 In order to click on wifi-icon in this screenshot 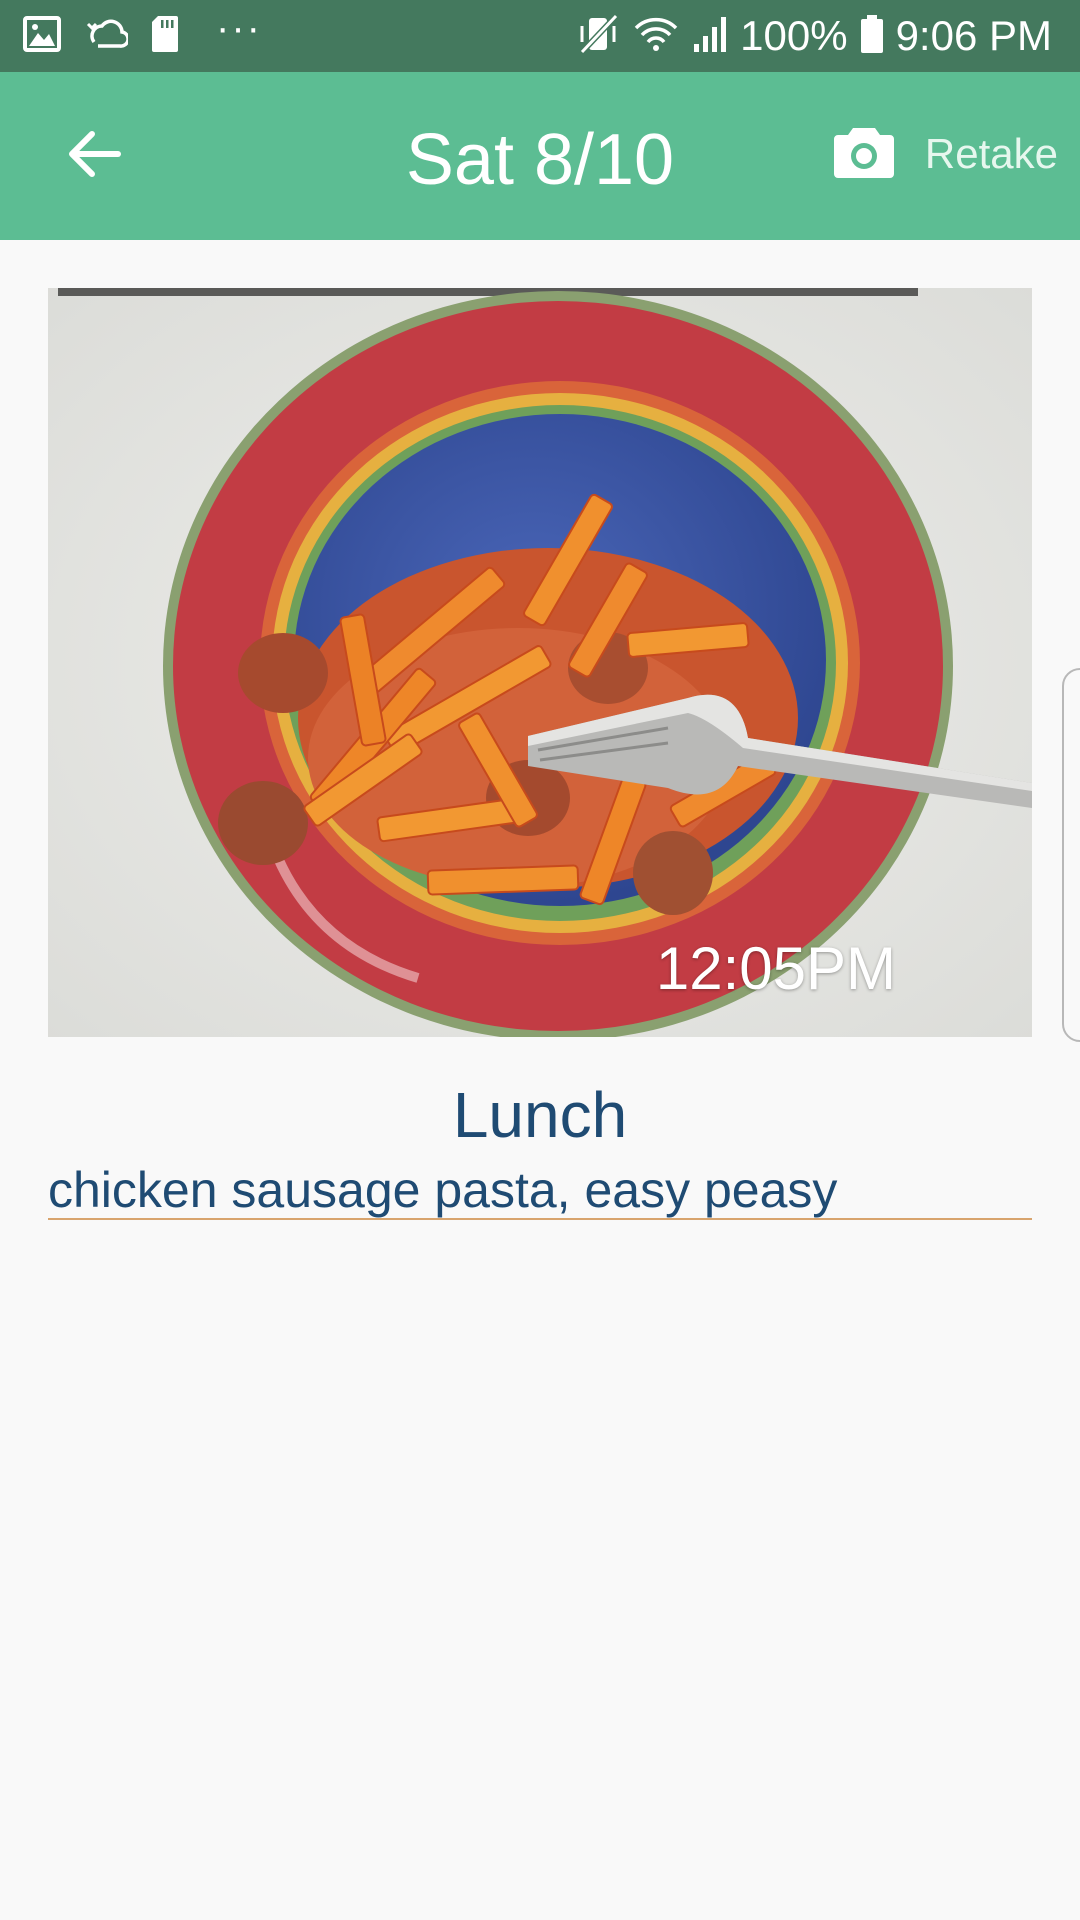, I will do `click(656, 36)`.